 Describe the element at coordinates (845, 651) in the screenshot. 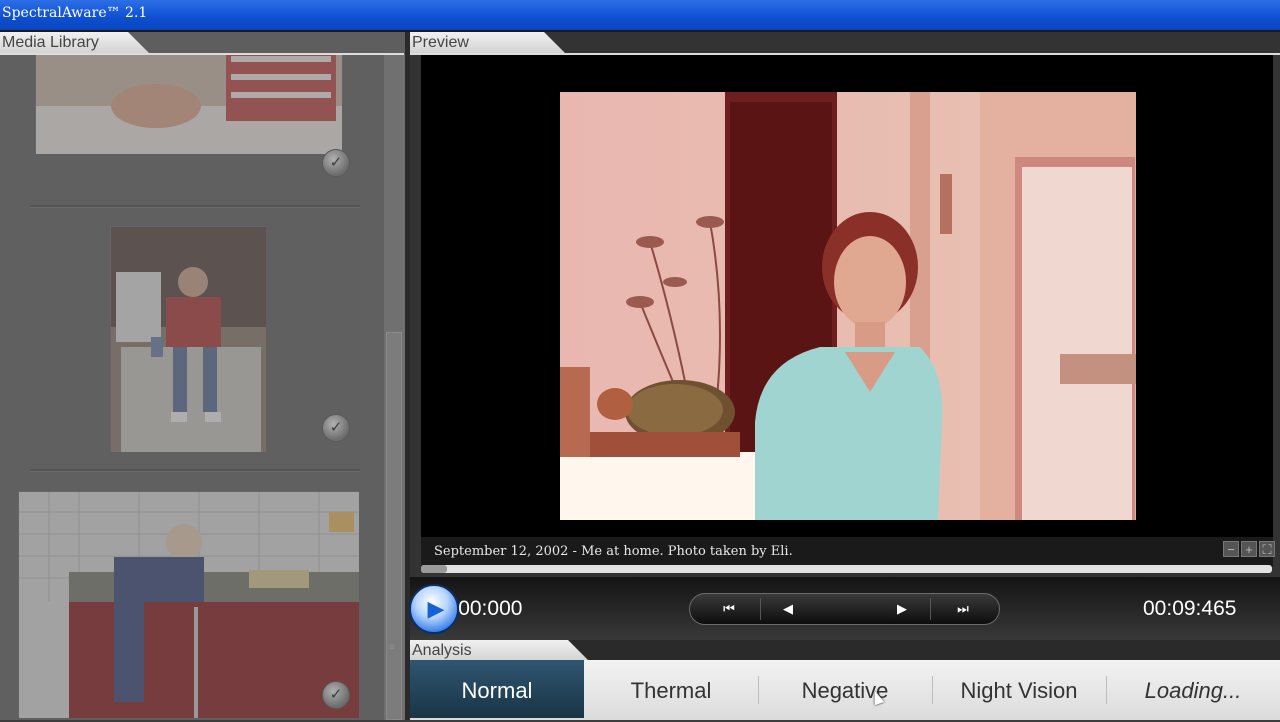

I see `analysis-header: Analysis` at that location.